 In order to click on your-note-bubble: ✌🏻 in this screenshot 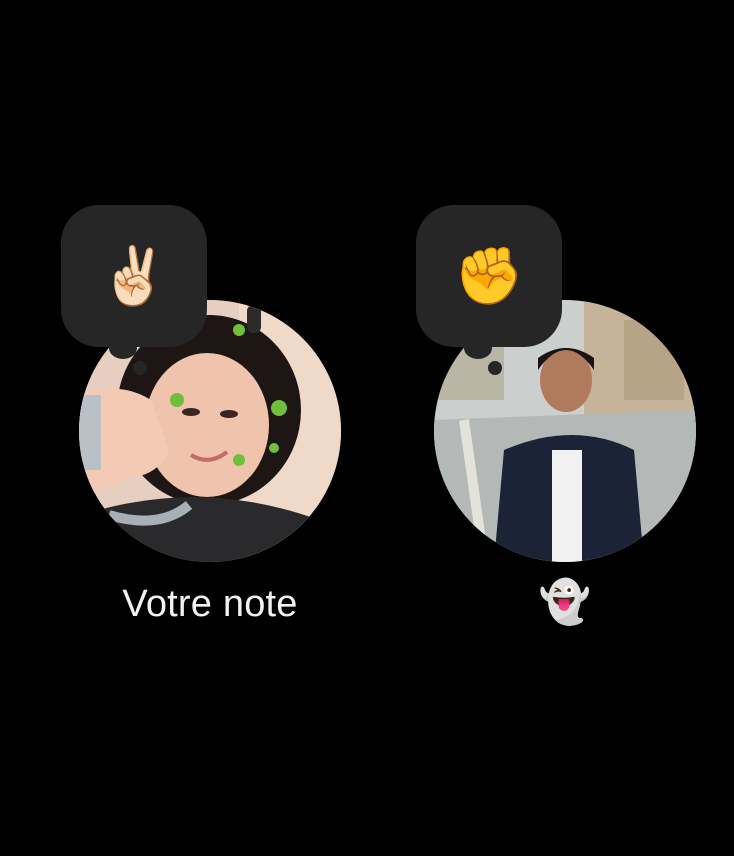, I will do `click(134, 276)`.